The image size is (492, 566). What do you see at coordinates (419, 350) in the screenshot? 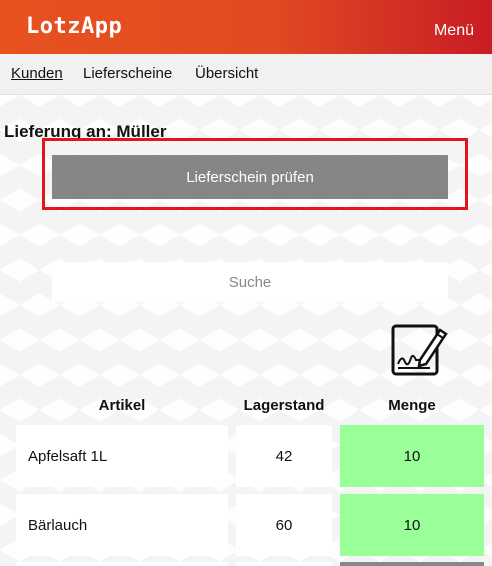
I see `sign-document-icon` at bounding box center [419, 350].